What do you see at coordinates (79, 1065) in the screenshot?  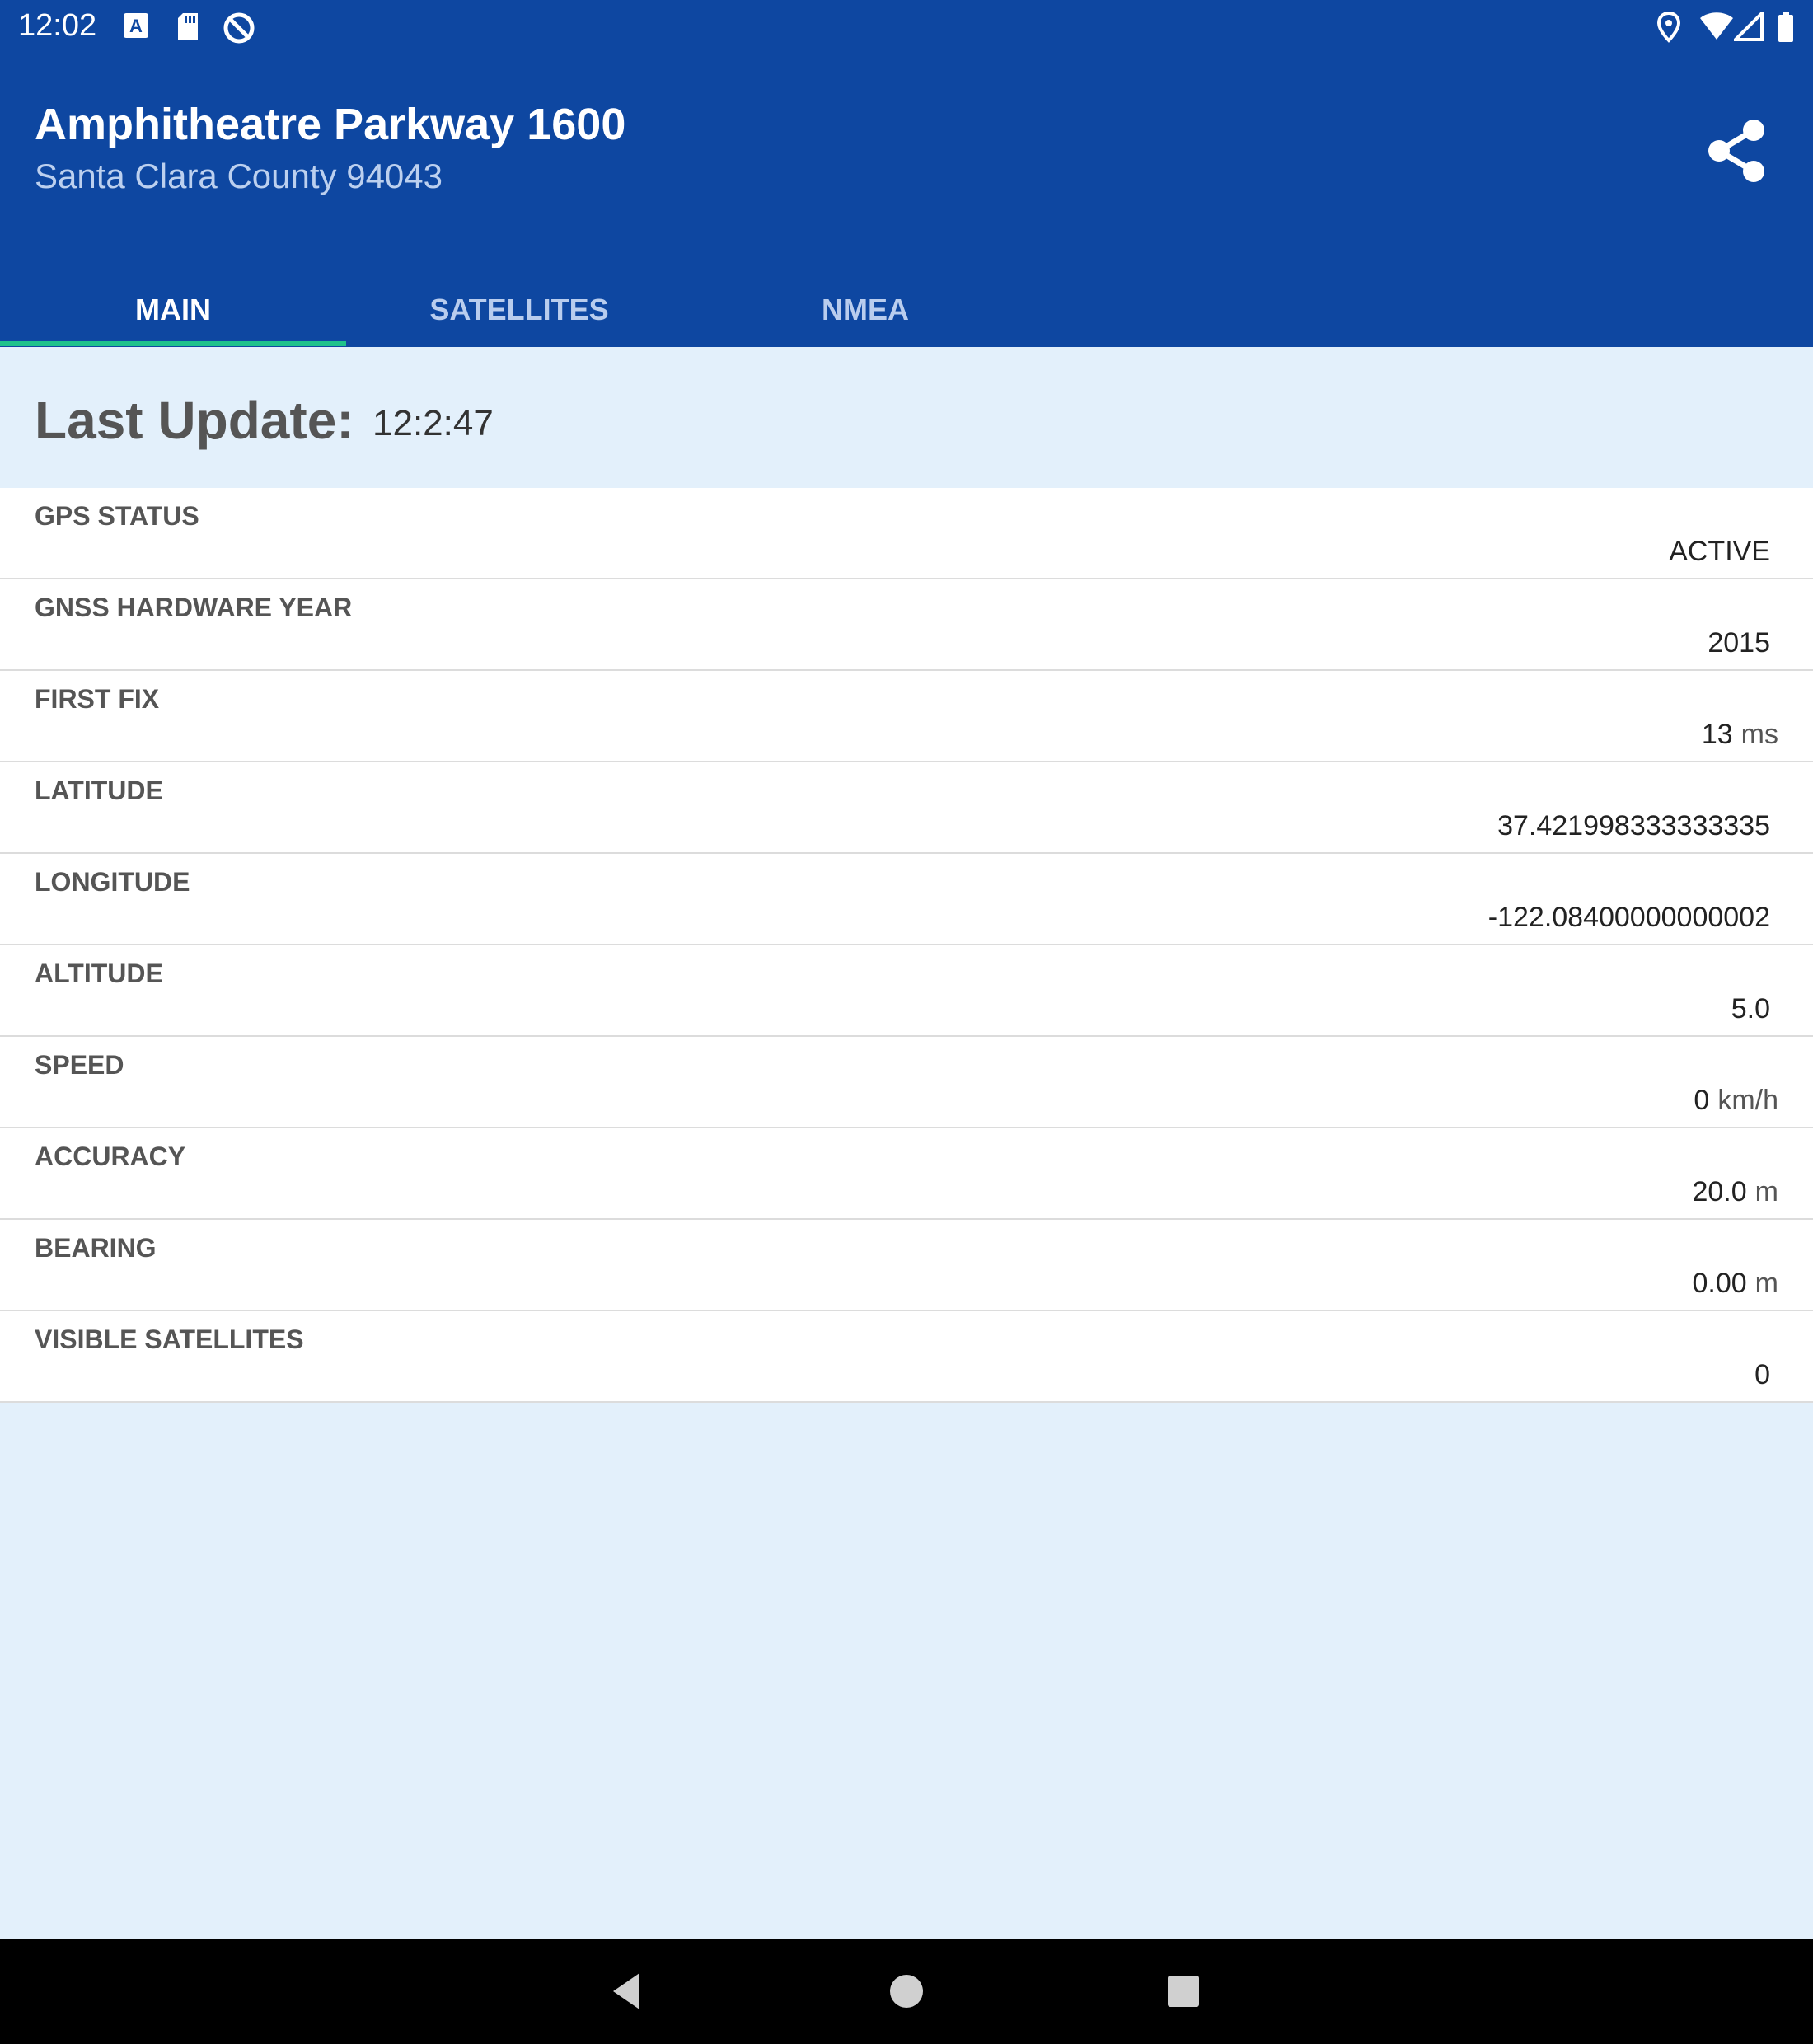 I see `row-label: SPEED` at bounding box center [79, 1065].